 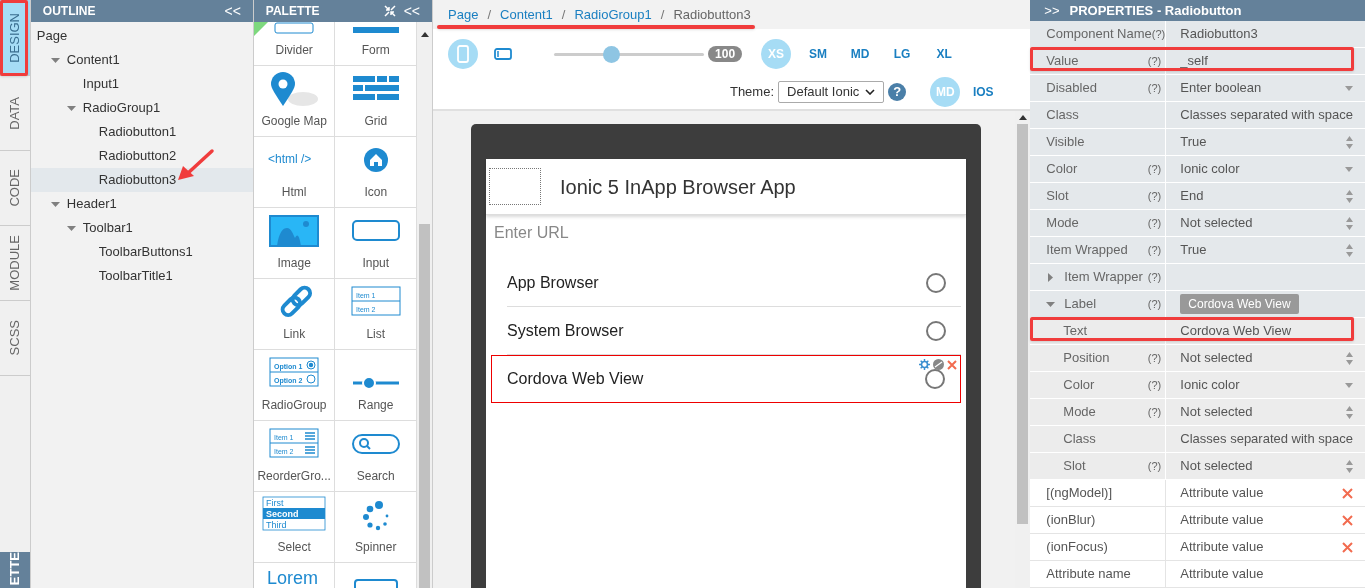 What do you see at coordinates (15, 113) in the screenshot?
I see `side-tab: DATA` at bounding box center [15, 113].